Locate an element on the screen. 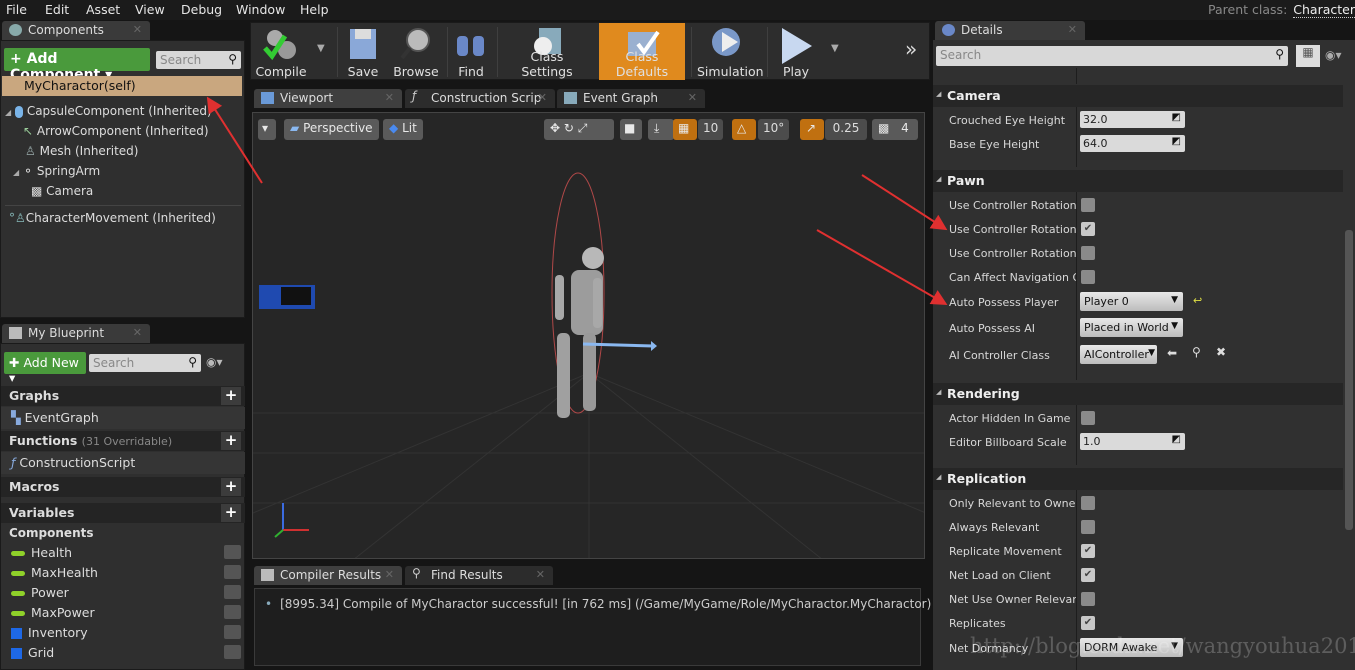  menu-asset: Asset is located at coordinates (103, 9).